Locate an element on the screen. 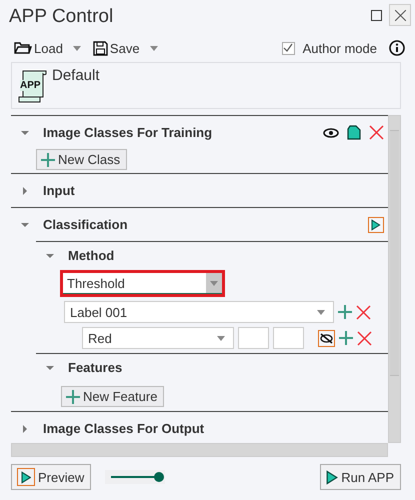 This screenshot has width=415, height=500. pentagon-icon is located at coordinates (354, 132).